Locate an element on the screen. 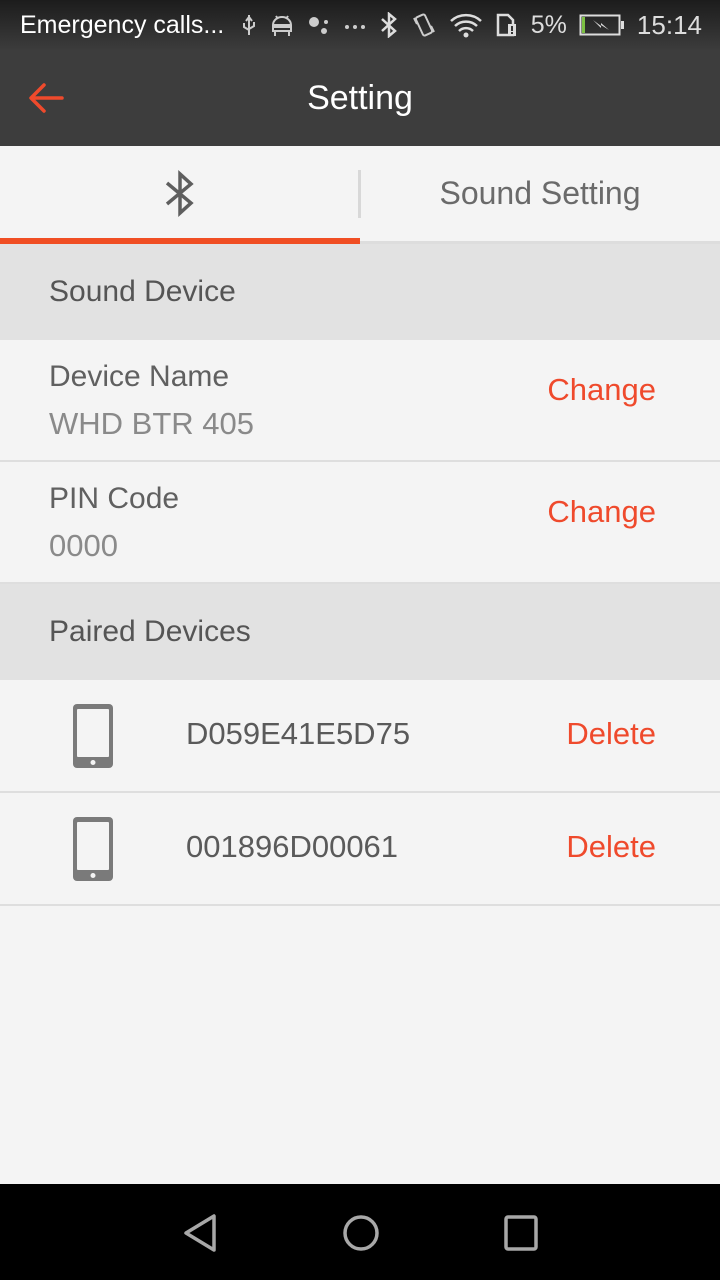 The height and width of the screenshot is (1280, 720). nav-recents-icon is located at coordinates (521, 1233).